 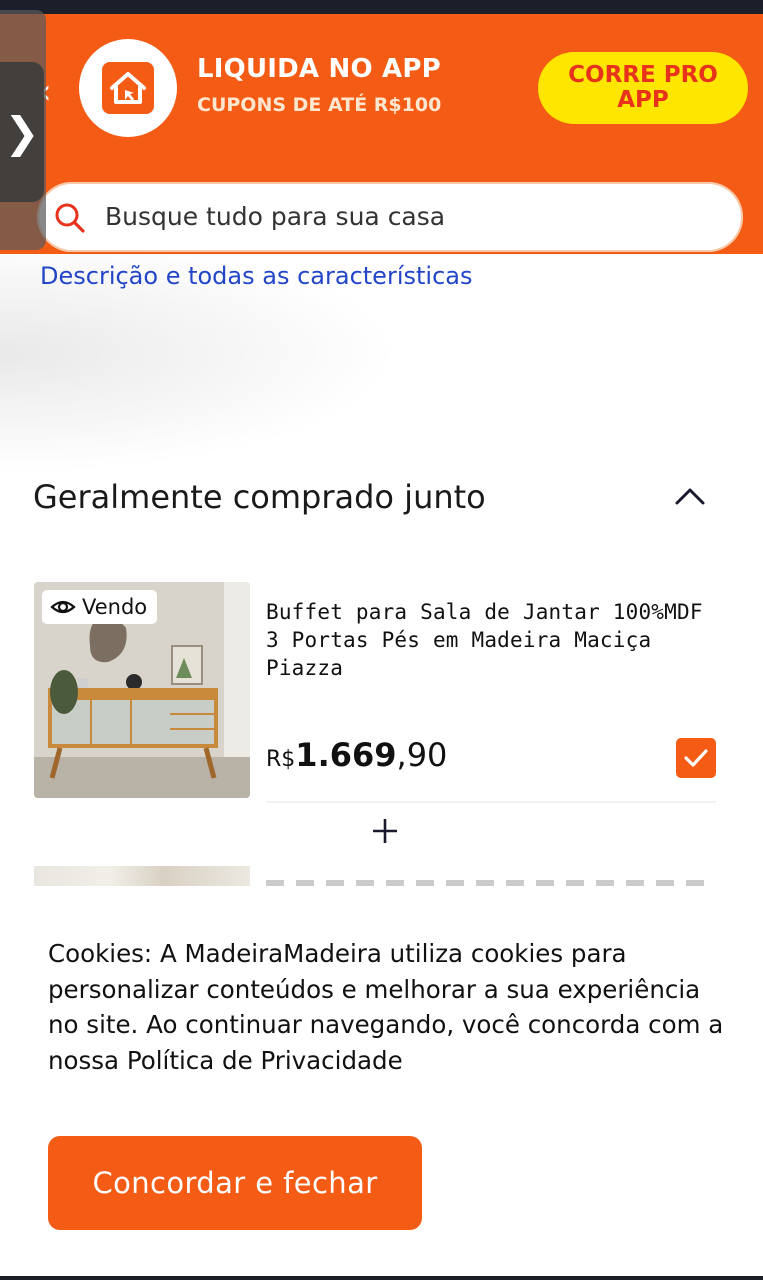 I want to click on divider, so click(x=491, y=802).